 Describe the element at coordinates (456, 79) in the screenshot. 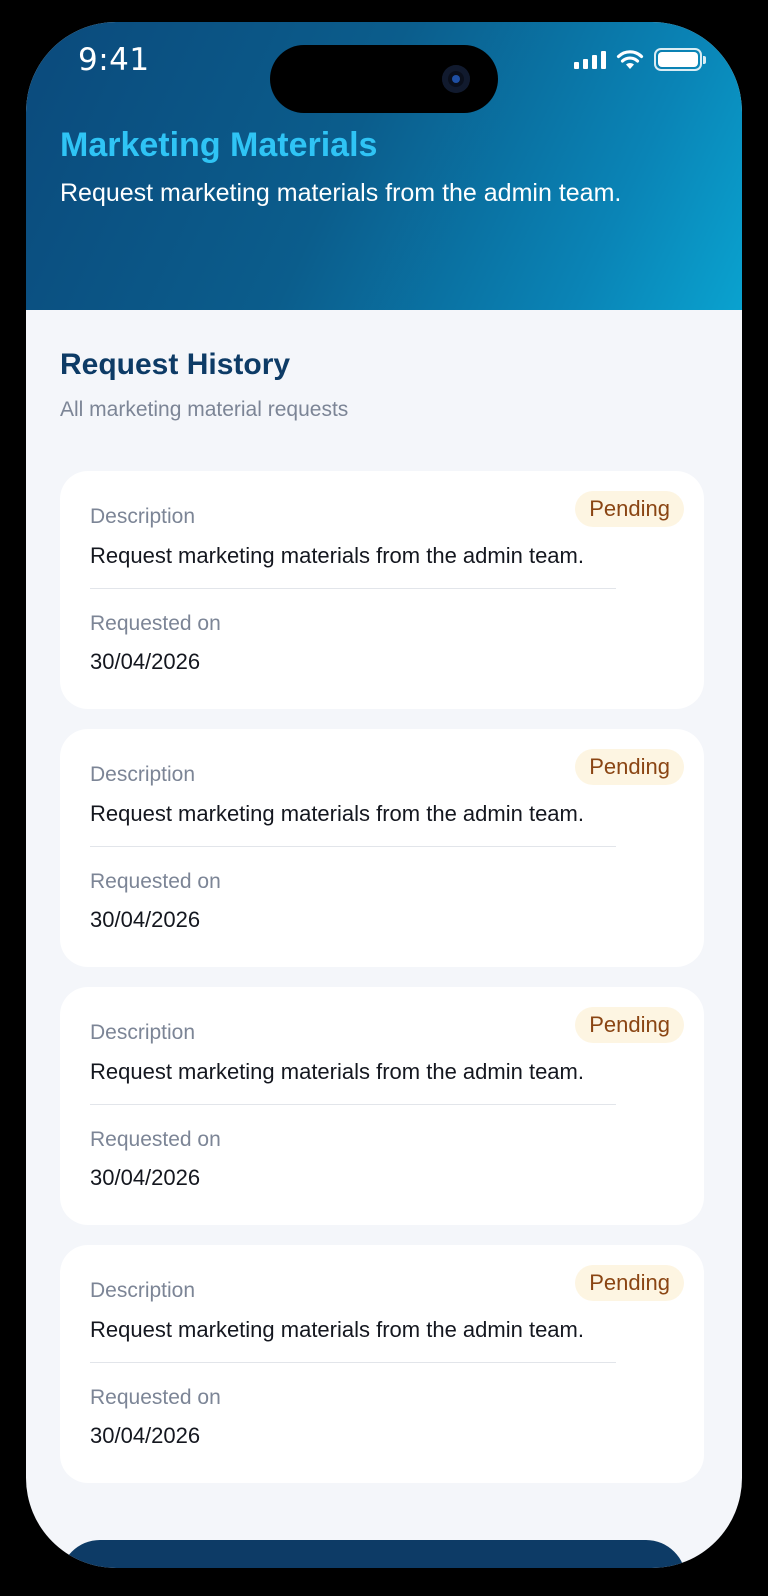

I see `camera-icon` at that location.